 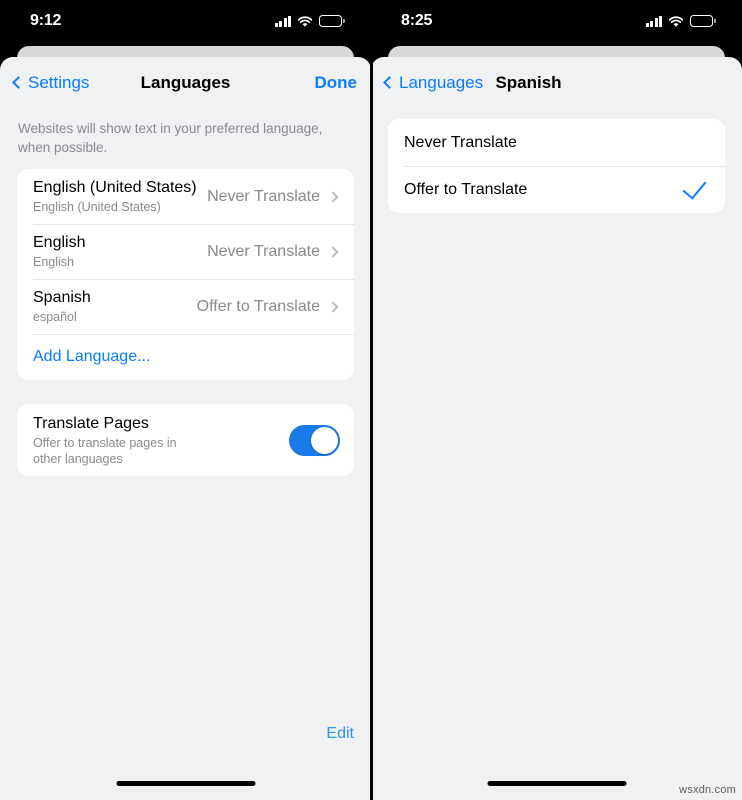 I want to click on watermark: wsxdn.com, so click(x=707, y=790).